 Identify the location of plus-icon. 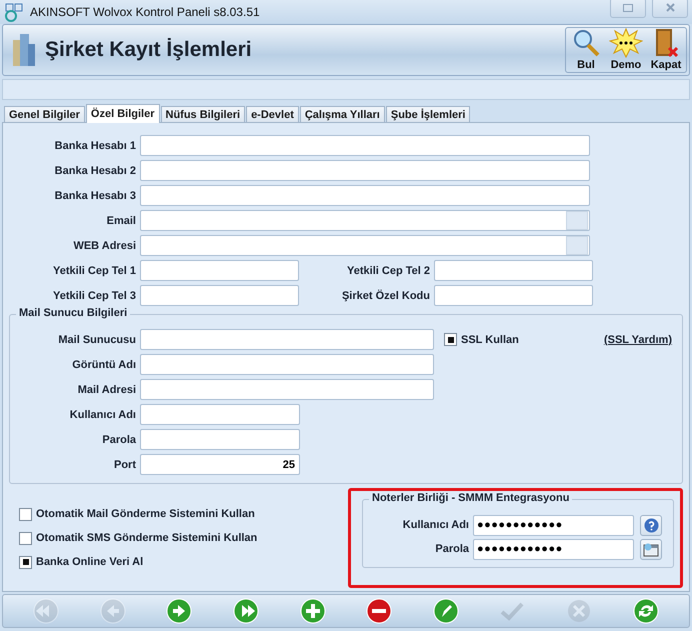
(313, 611).